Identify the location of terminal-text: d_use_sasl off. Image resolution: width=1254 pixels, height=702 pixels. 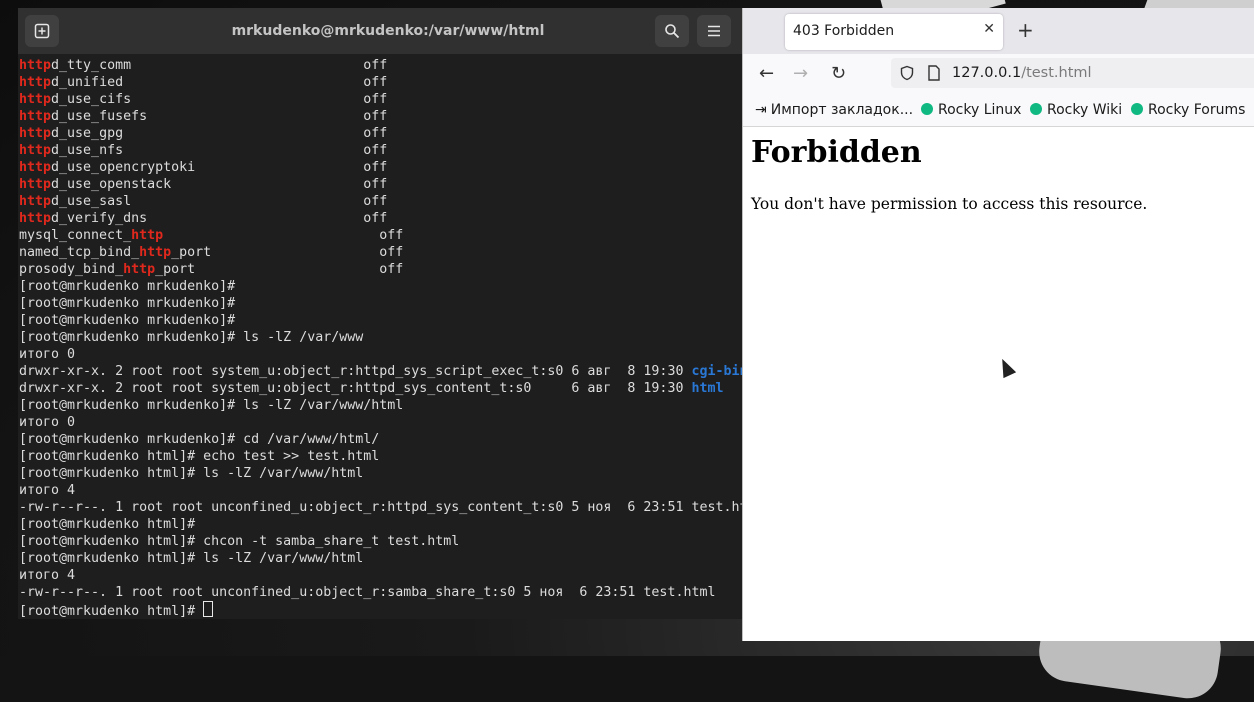
(219, 201).